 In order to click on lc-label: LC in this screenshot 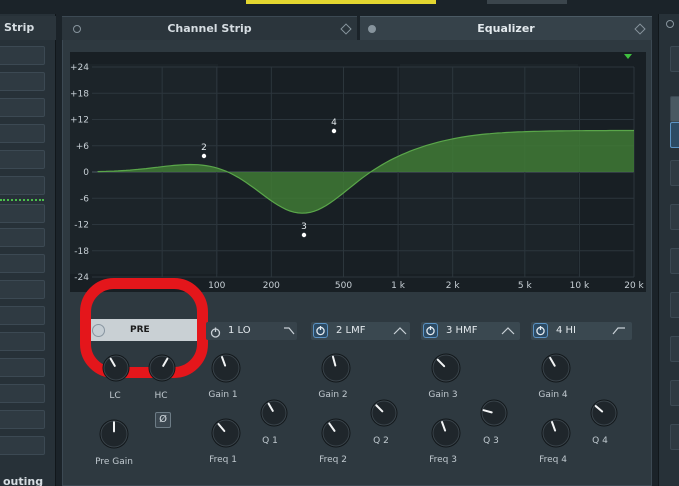, I will do `click(115, 396)`.